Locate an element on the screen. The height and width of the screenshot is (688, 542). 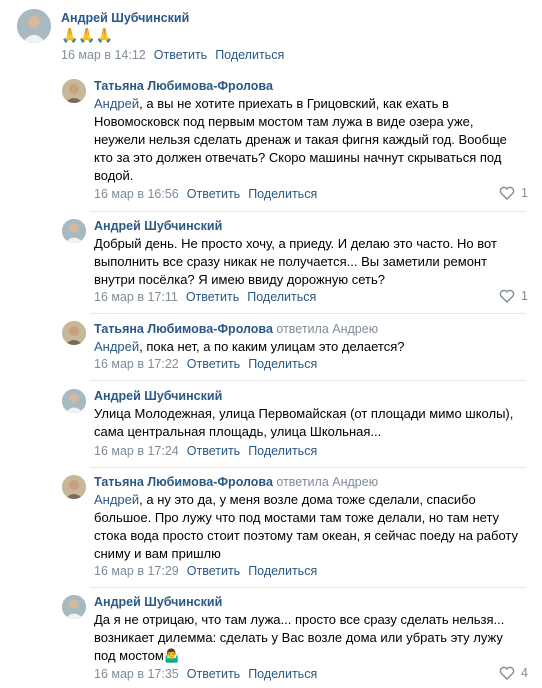
author-name: Татьяна Любимова-Фролова is located at coordinates (183, 86).